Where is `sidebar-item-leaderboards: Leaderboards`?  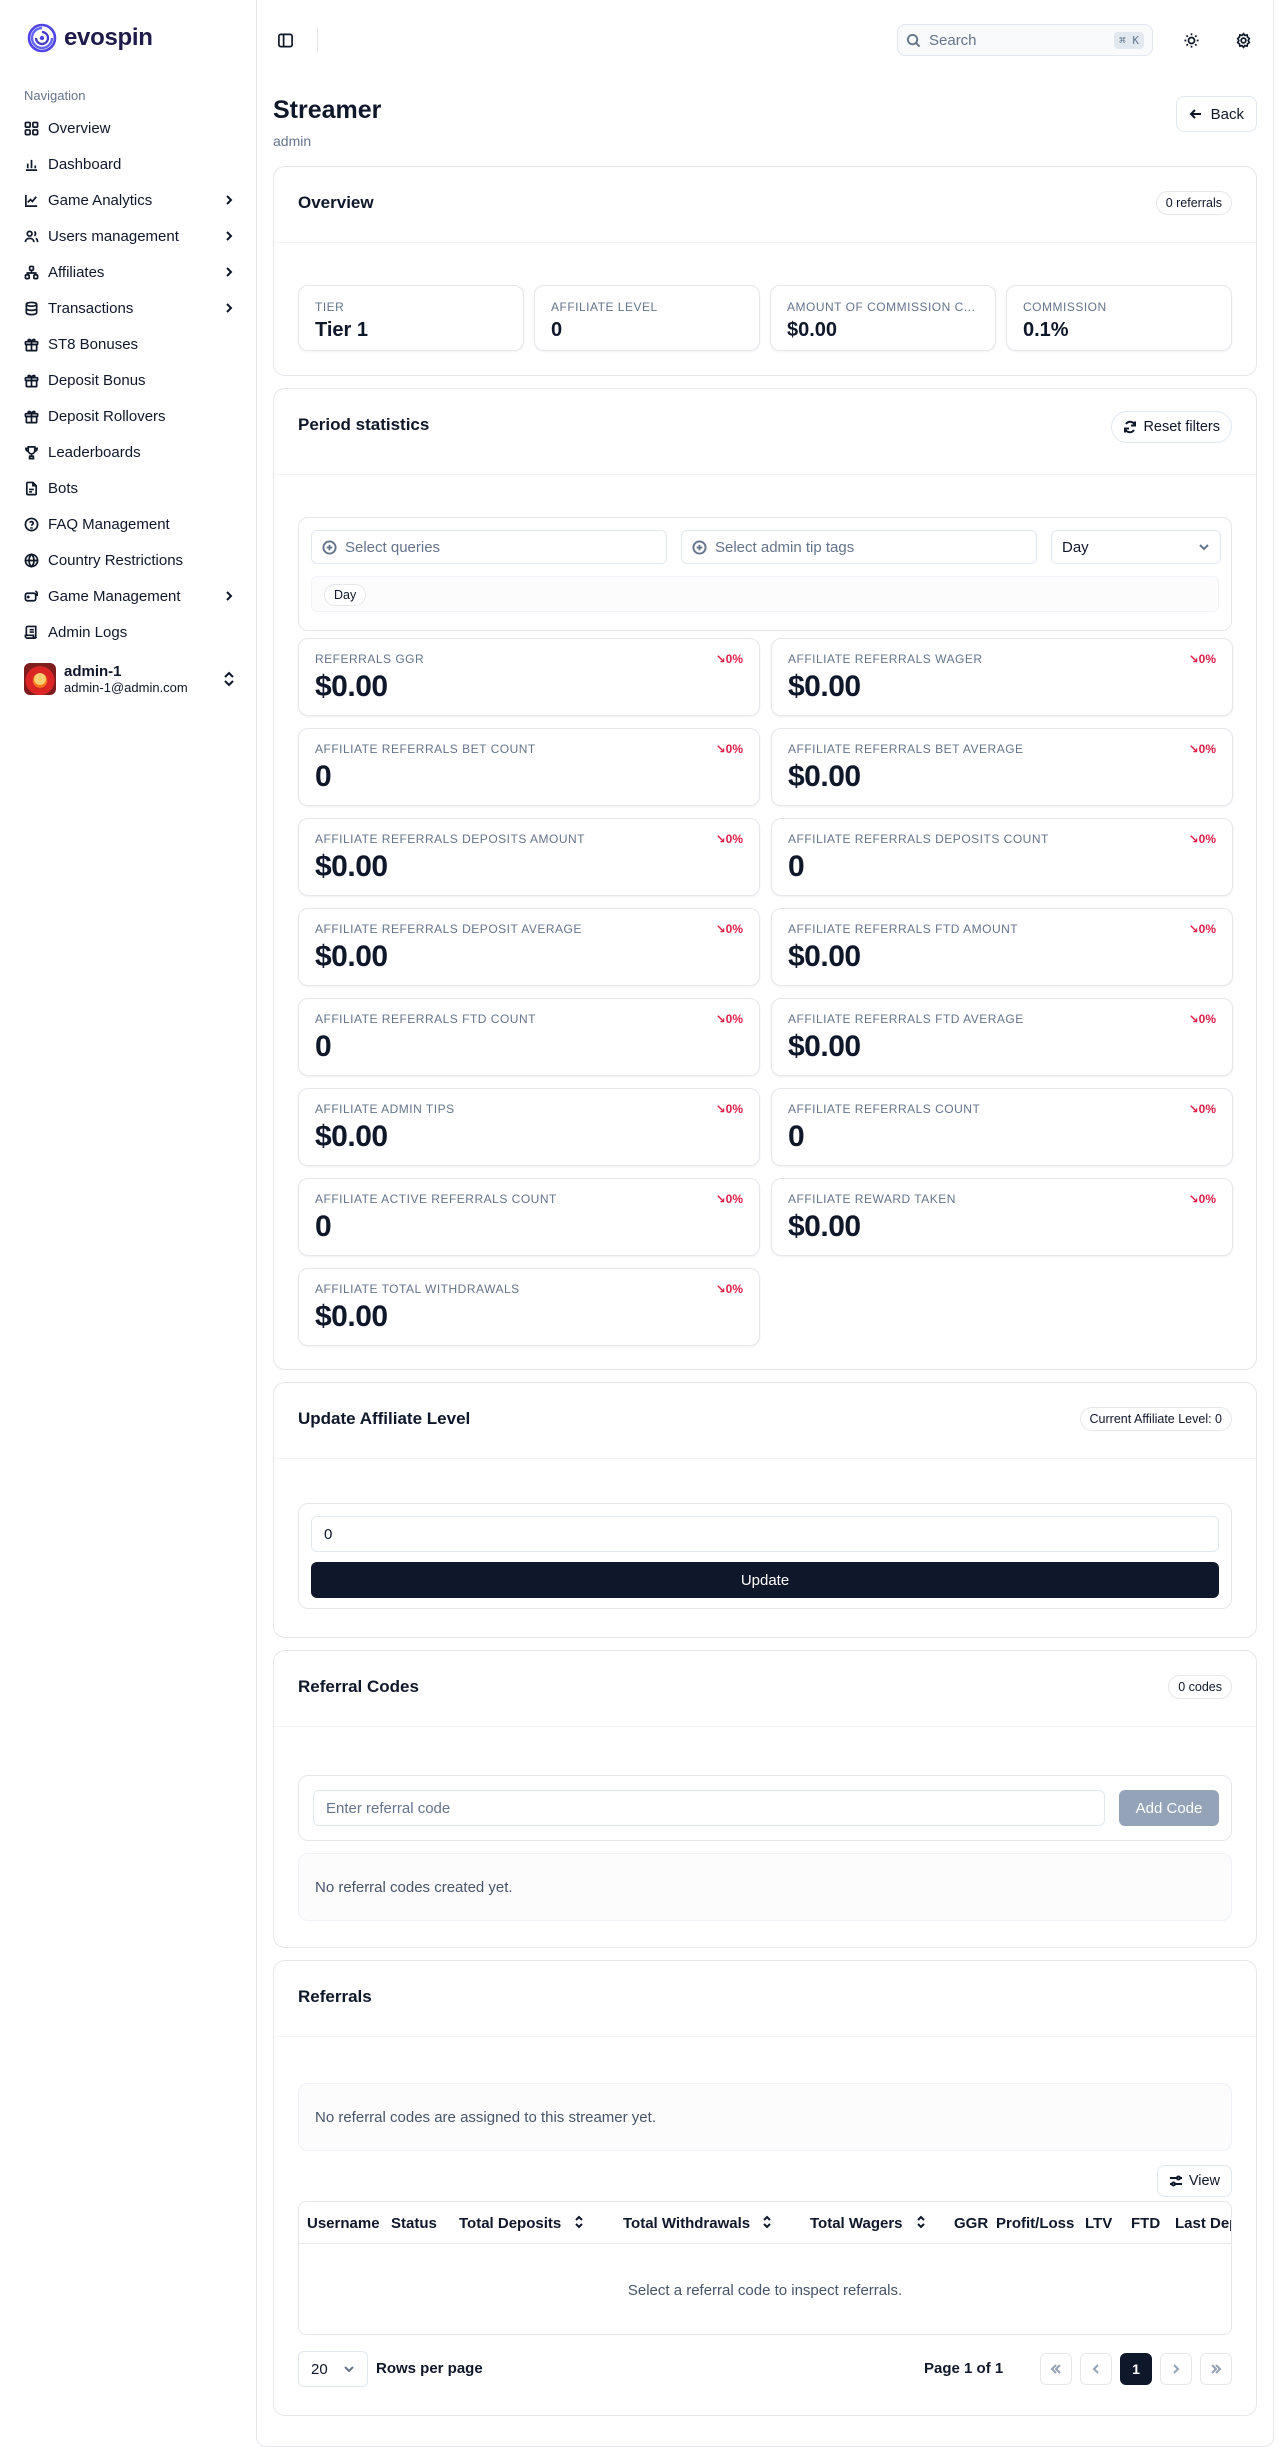 sidebar-item-leaderboards: Leaderboards is located at coordinates (130, 452).